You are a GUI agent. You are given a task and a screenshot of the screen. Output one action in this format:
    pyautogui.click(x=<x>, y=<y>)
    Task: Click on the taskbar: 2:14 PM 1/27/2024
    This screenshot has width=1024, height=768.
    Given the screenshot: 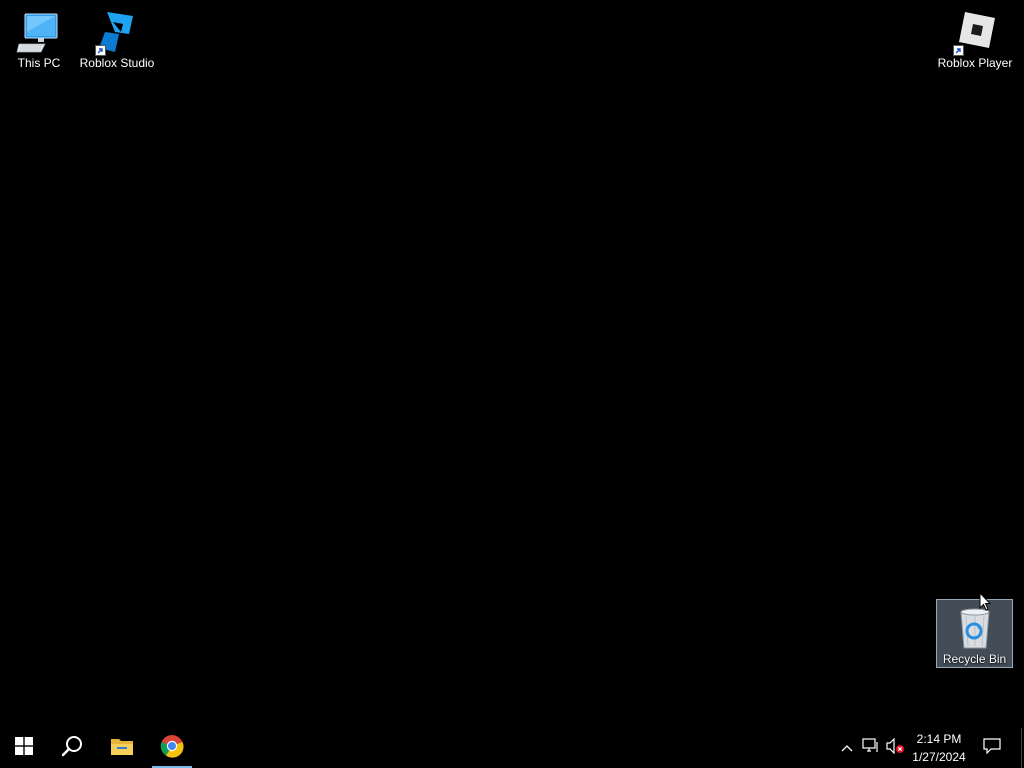 What is the action you would take?
    pyautogui.click(x=512, y=748)
    